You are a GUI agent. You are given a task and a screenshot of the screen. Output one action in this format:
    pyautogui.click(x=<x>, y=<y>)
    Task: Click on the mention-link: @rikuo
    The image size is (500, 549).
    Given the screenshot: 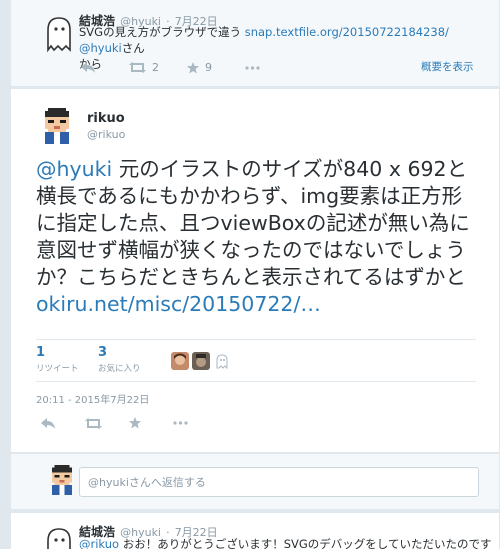 What is the action you would take?
    pyautogui.click(x=99, y=543)
    